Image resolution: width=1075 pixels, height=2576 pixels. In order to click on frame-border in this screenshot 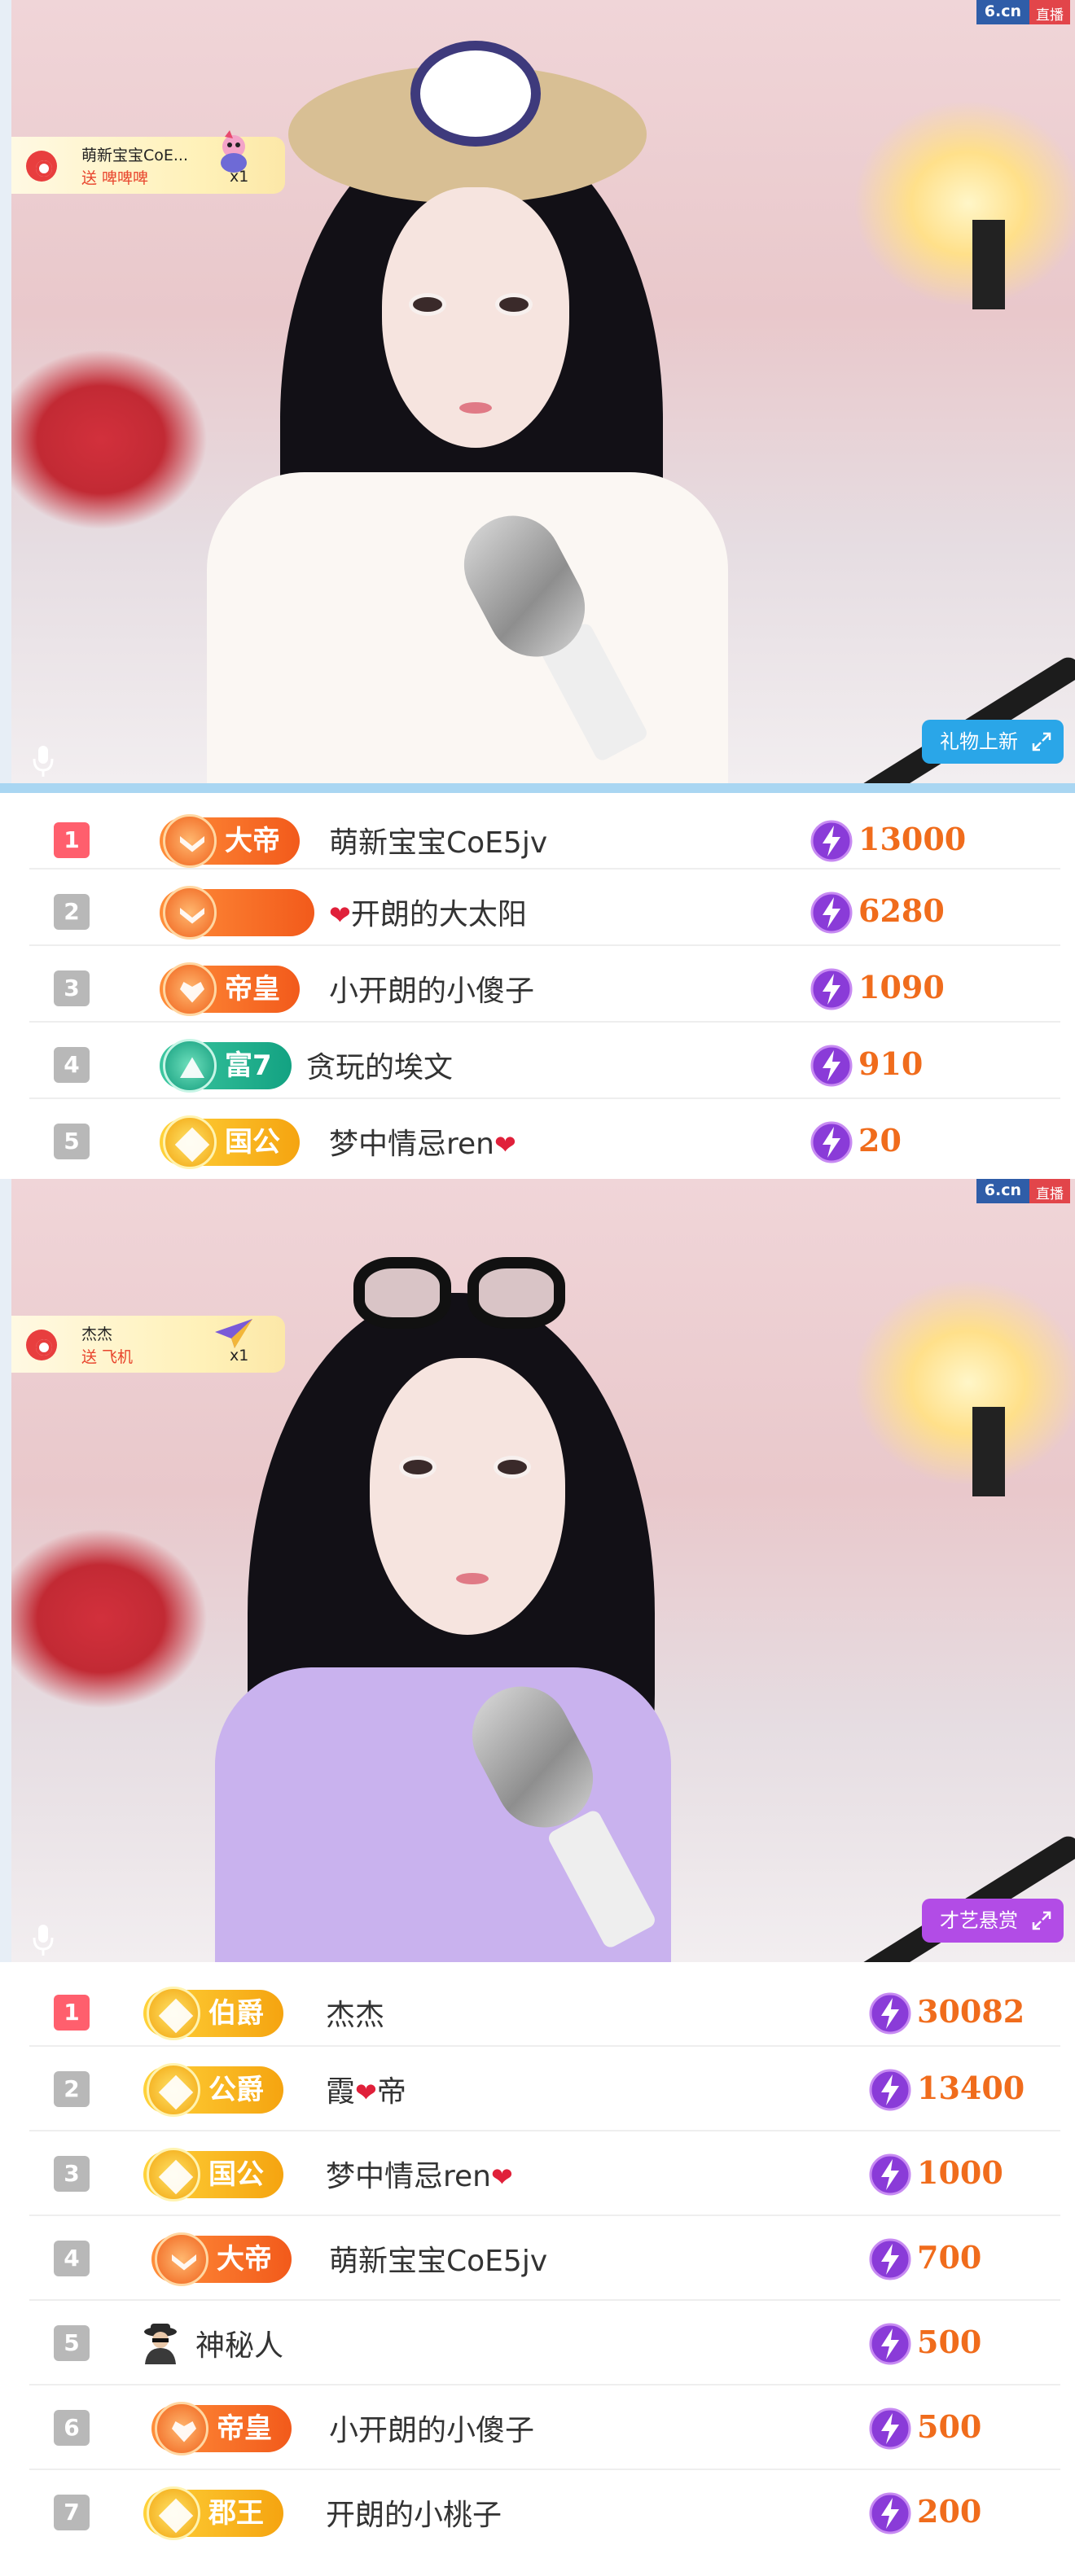, I will do `click(6, 1570)`.